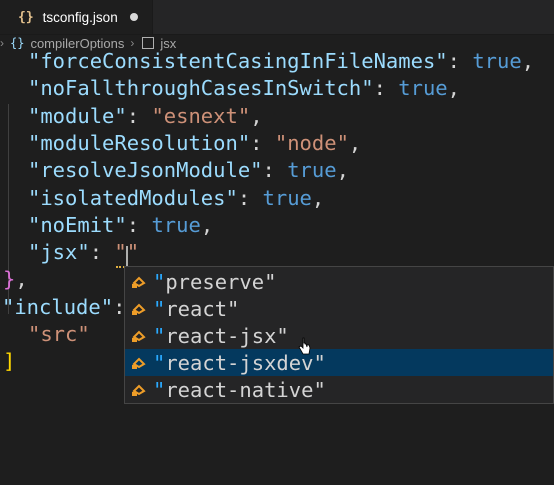 This screenshot has height=485, width=554. I want to click on code-line: "isolatedModules": true,, so click(176, 198).